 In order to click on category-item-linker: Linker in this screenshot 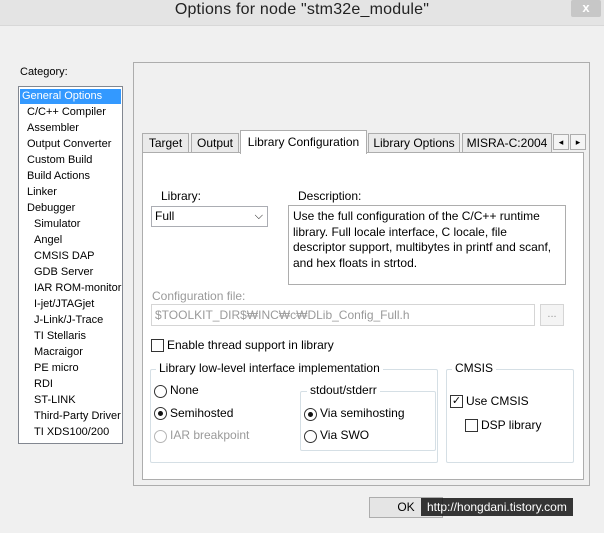, I will do `click(70, 192)`.